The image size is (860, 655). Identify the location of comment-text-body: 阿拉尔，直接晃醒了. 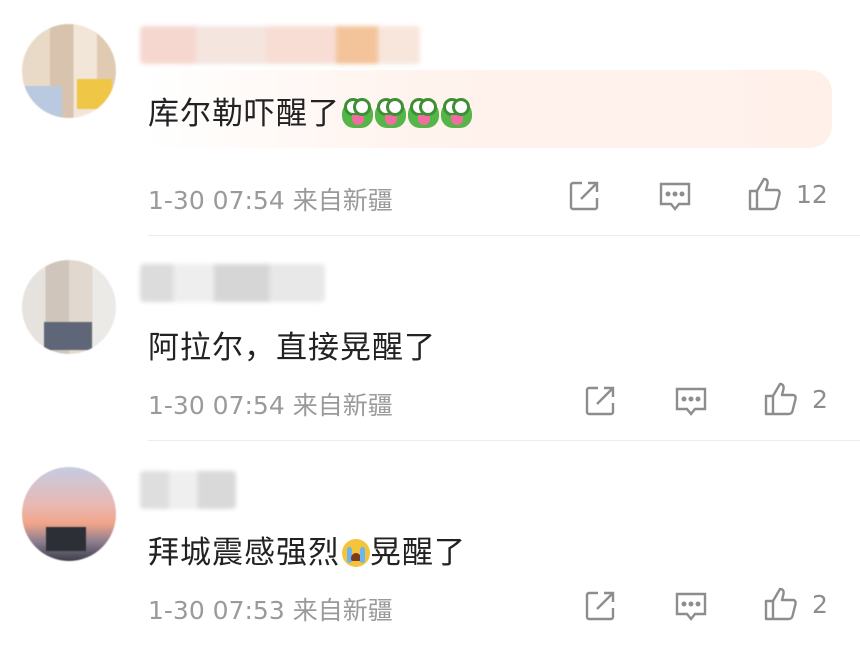
(292, 348).